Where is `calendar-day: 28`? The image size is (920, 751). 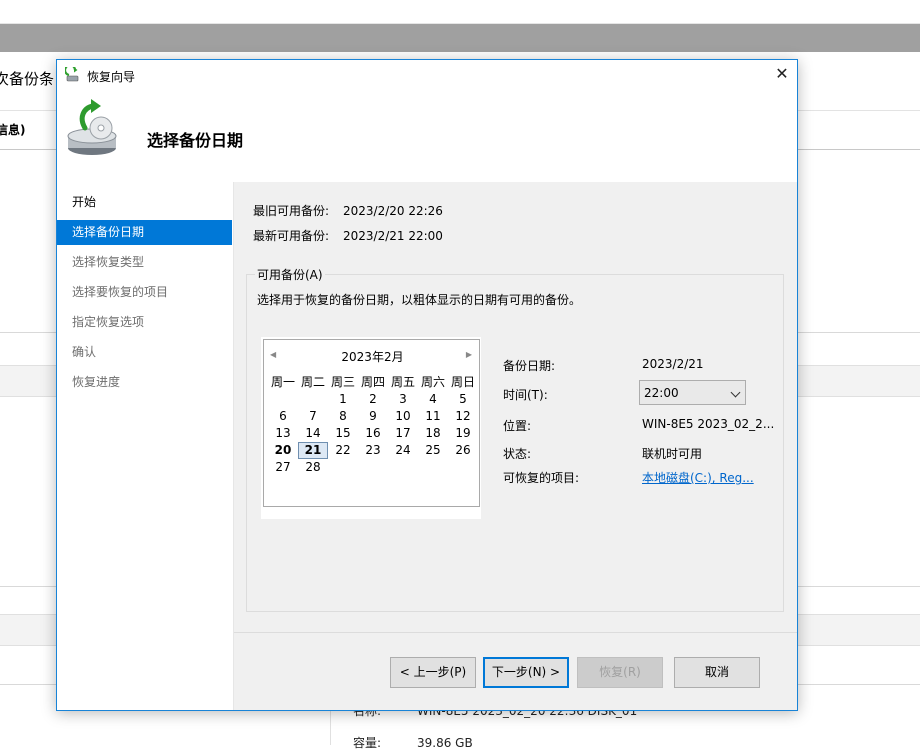
calendar-day: 28 is located at coordinates (313, 467).